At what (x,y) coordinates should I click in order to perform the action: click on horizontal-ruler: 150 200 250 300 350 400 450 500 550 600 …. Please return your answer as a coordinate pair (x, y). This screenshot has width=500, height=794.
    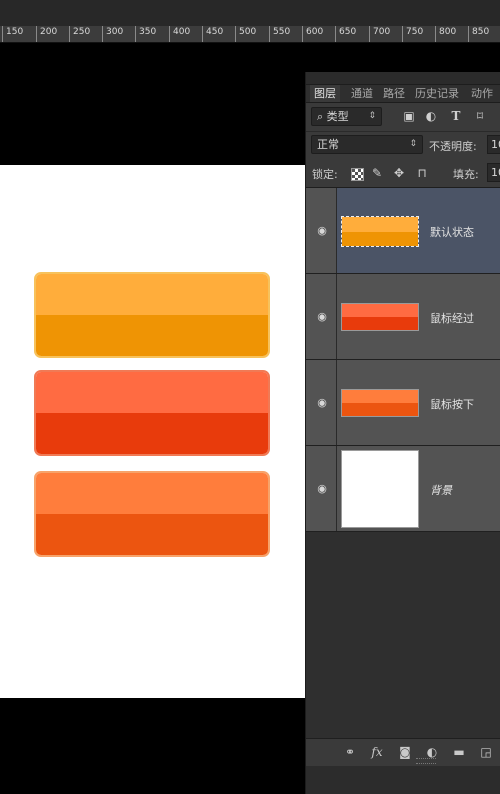
    Looking at the image, I should click on (250, 34).